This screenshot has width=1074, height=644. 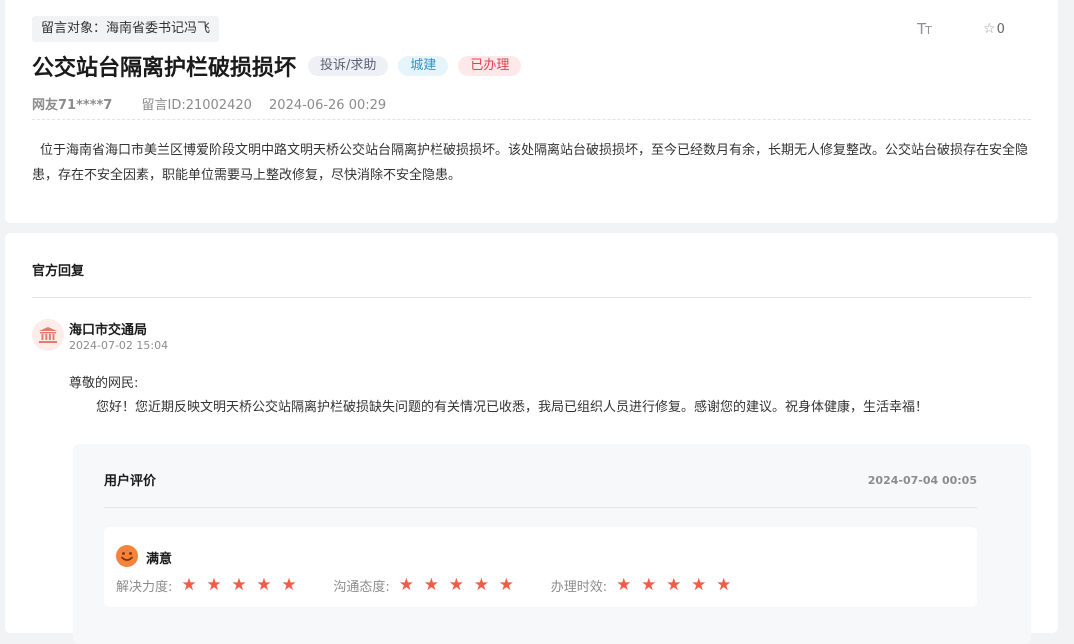 What do you see at coordinates (348, 66) in the screenshot?
I see `type-tag: 投诉/求助` at bounding box center [348, 66].